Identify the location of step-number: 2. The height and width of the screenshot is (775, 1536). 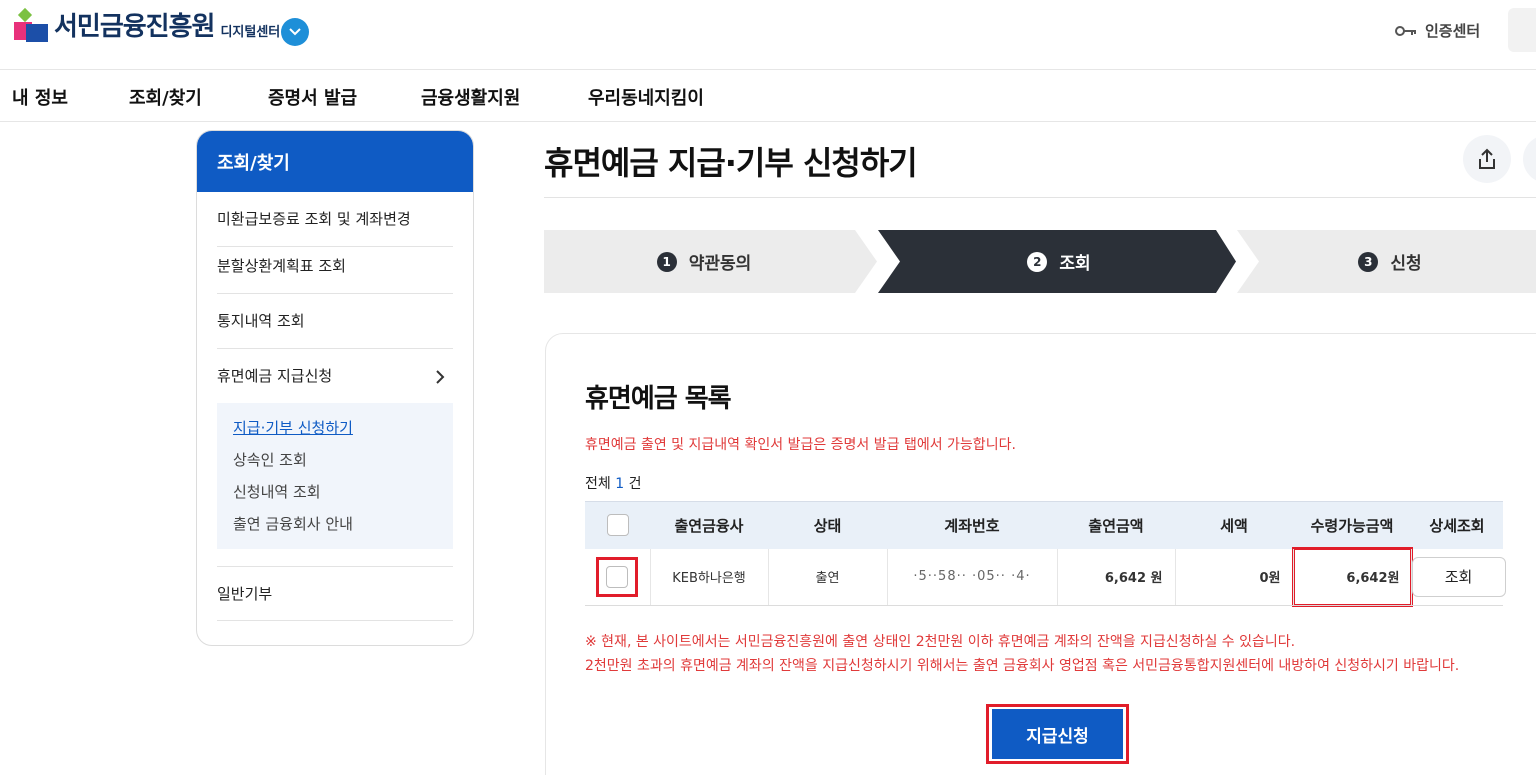
(1037, 261).